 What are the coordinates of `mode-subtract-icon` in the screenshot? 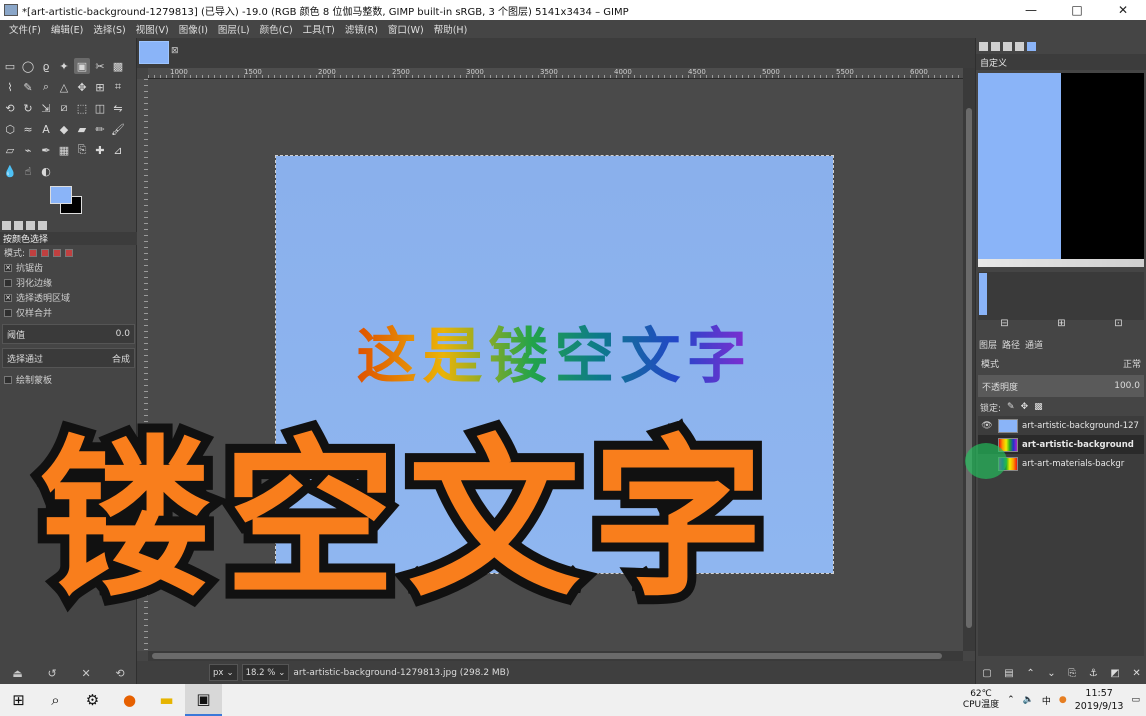 It's located at (57, 252).